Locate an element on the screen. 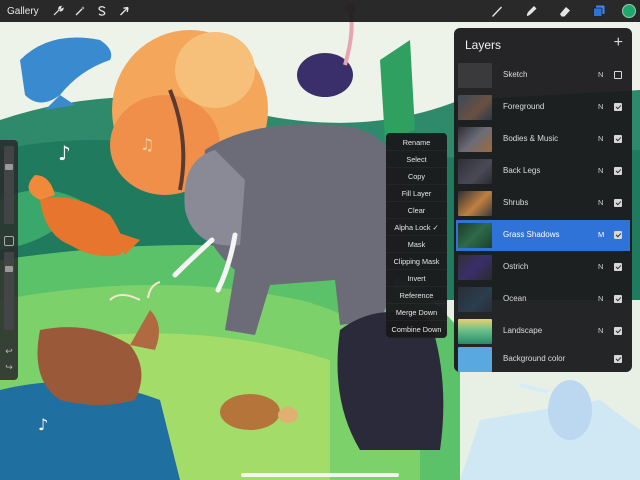 The height and width of the screenshot is (480, 640). layers-title: Layers is located at coordinates (483, 45).